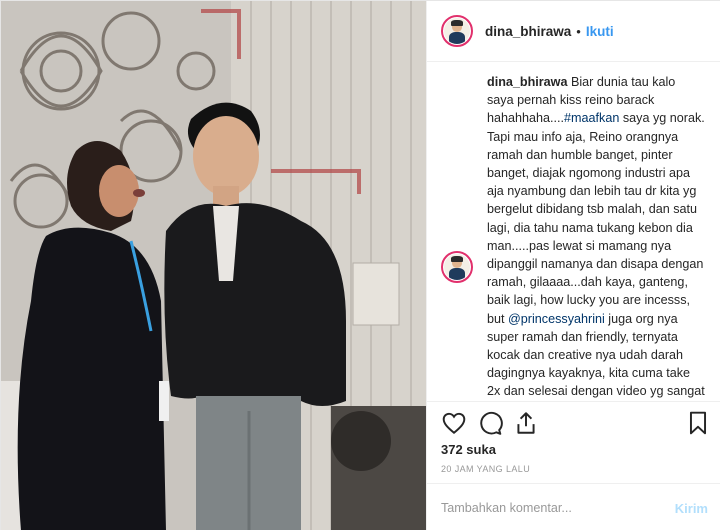 Image resolution: width=720 pixels, height=530 pixels. I want to click on comment-form: Kirim, so click(573, 506).